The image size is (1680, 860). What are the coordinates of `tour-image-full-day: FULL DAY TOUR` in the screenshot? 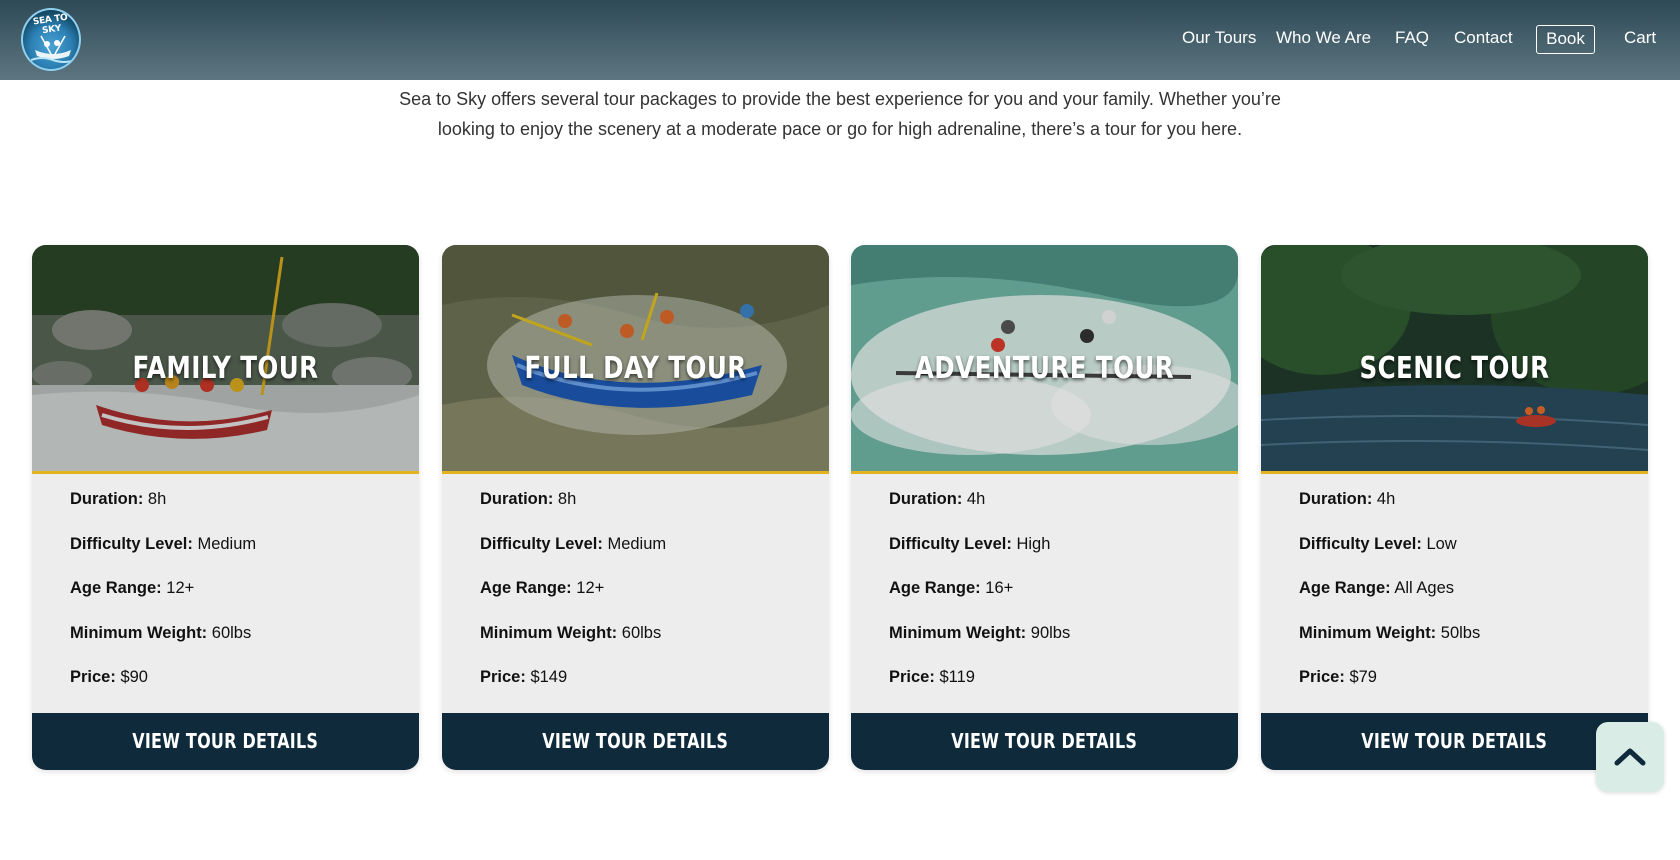 It's located at (635, 358).